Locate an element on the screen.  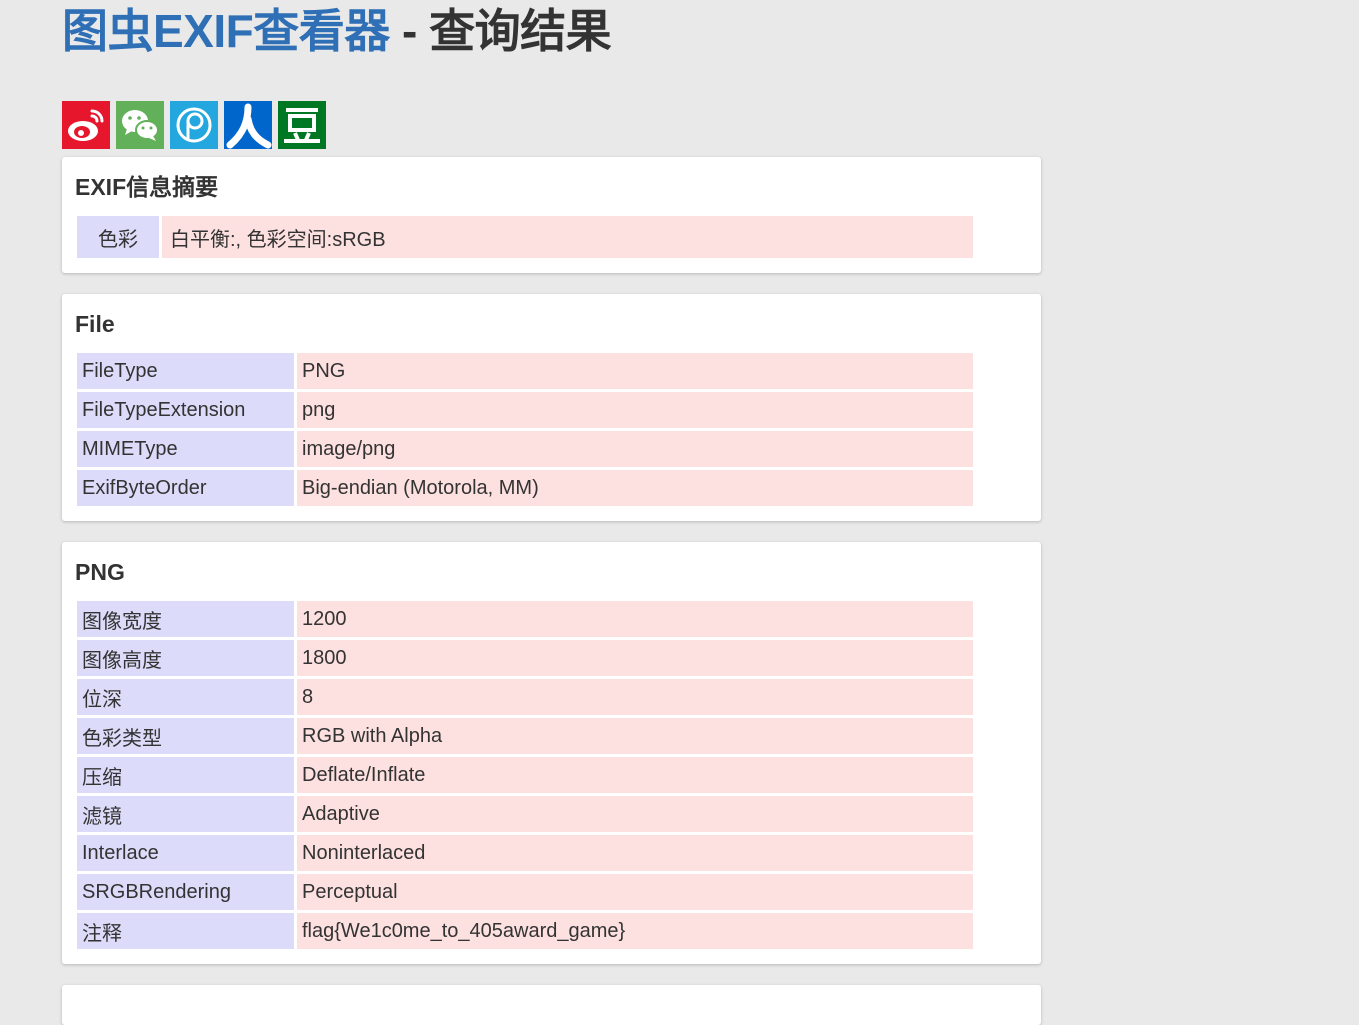
row-key: SRGBRendering is located at coordinates (185, 892).